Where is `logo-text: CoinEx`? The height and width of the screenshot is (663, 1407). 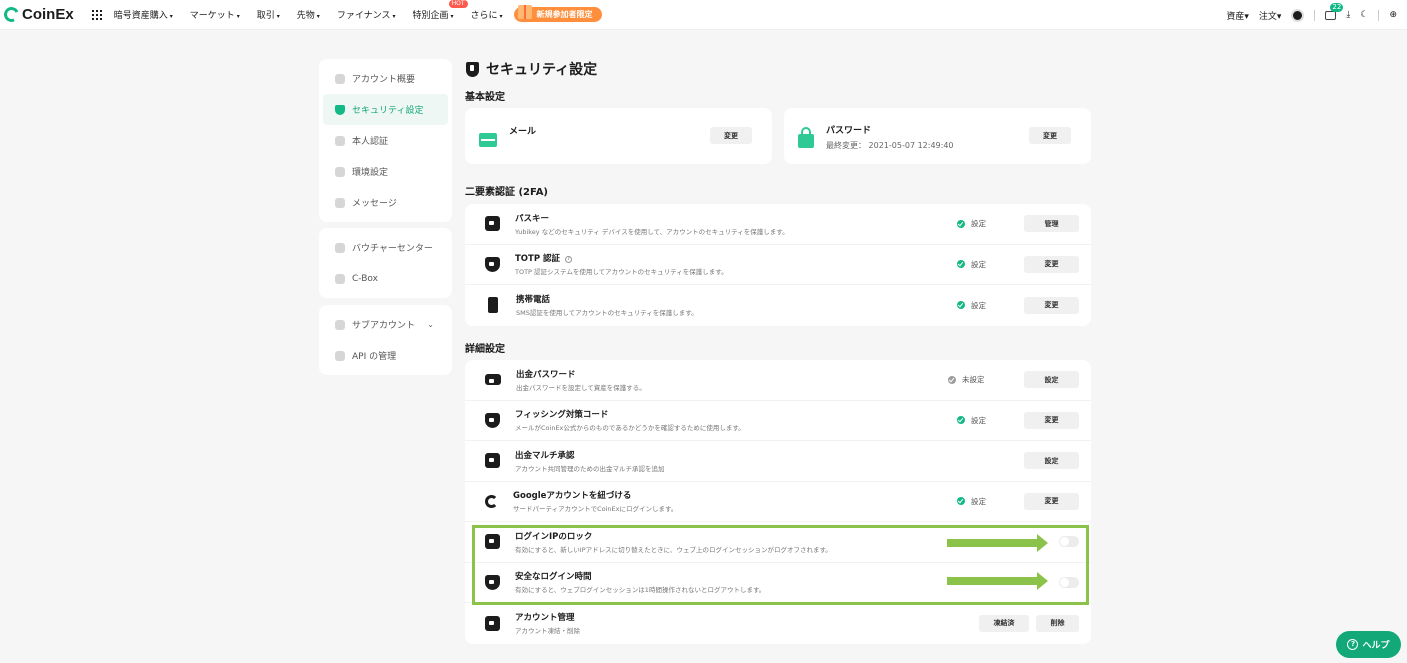 logo-text: CoinEx is located at coordinates (48, 14).